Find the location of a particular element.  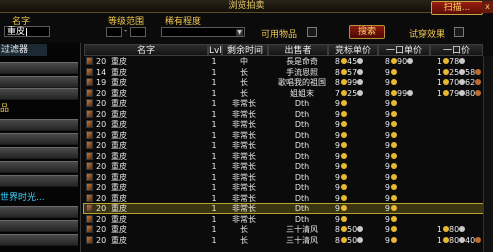

column-header-time-left: 剩余时间 is located at coordinates (245, 50).